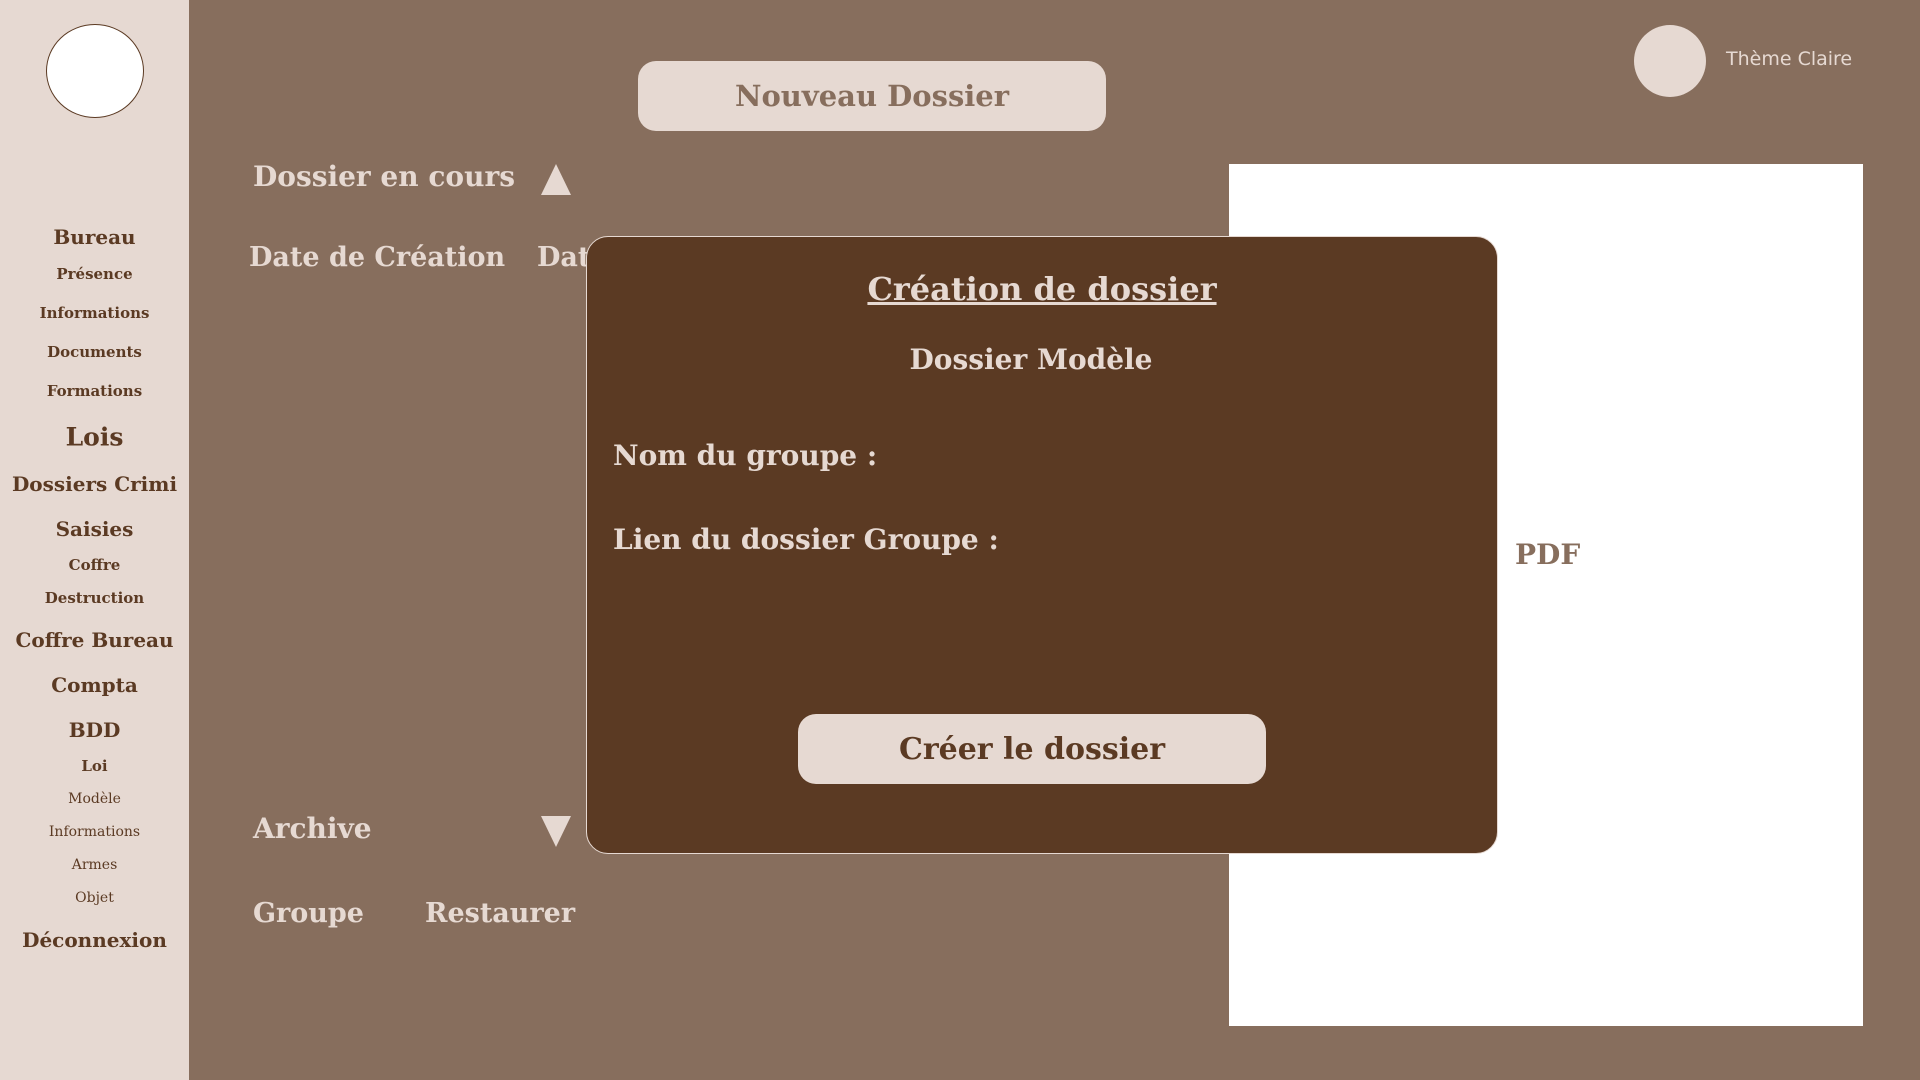 The image size is (1920, 1080). What do you see at coordinates (94, 940) in the screenshot?
I see `sidebar-item-deconnexion: Déconnexion` at bounding box center [94, 940].